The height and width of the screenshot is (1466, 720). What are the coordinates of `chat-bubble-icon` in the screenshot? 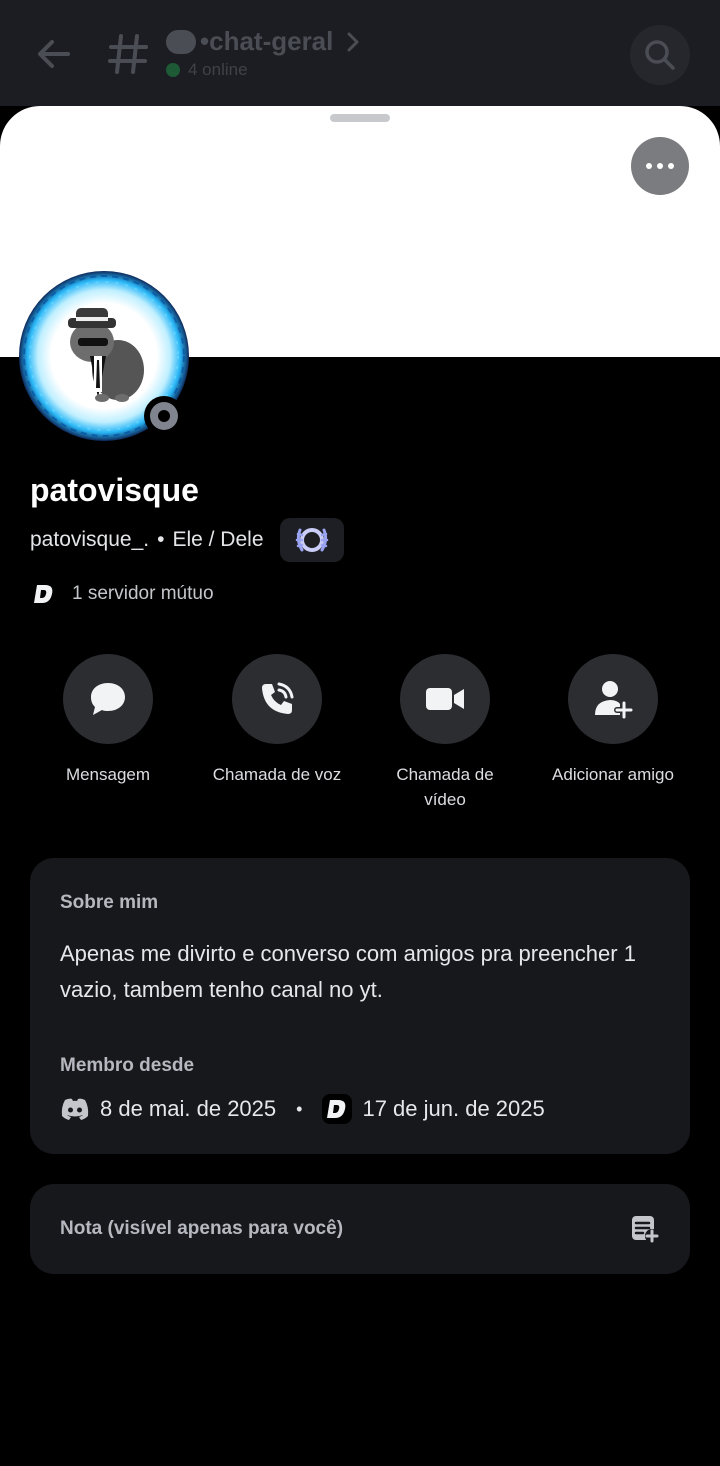 It's located at (108, 699).